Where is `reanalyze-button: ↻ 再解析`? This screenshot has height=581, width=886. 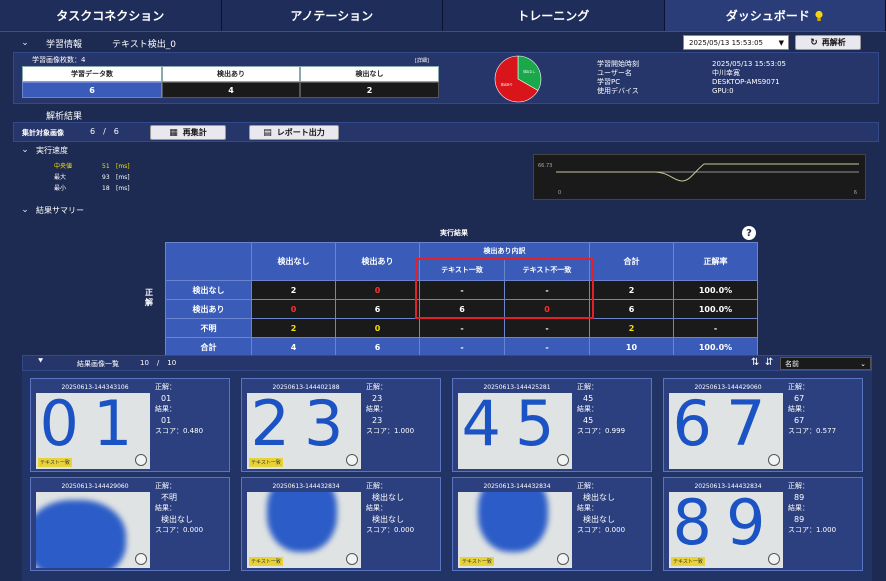
reanalyze-button: ↻ 再解析 is located at coordinates (828, 42).